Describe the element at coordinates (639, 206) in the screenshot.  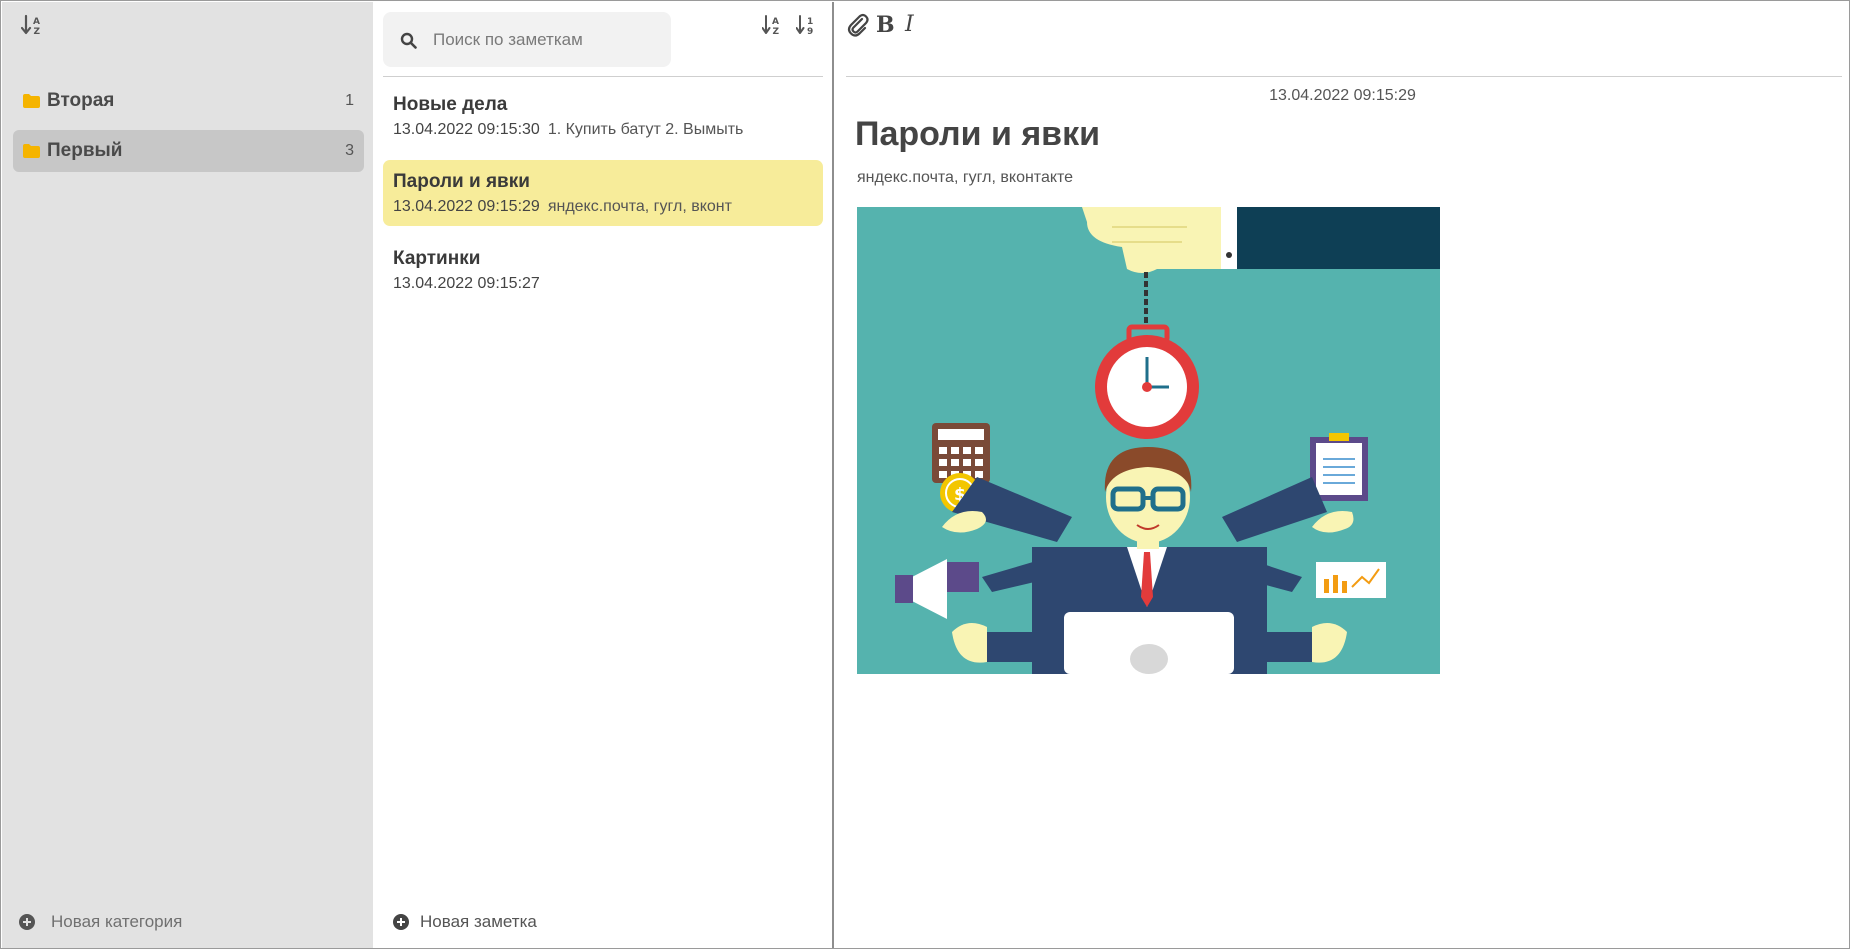
I see `note-preview: яндекс.почта, гугл, вконт` at that location.